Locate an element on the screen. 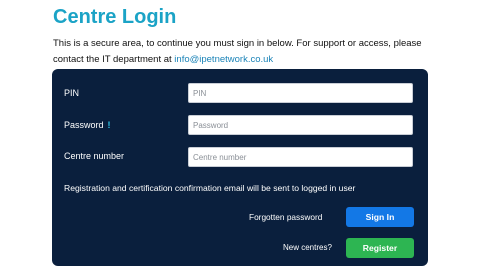 This screenshot has width=481, height=272. pin-input is located at coordinates (300, 93).